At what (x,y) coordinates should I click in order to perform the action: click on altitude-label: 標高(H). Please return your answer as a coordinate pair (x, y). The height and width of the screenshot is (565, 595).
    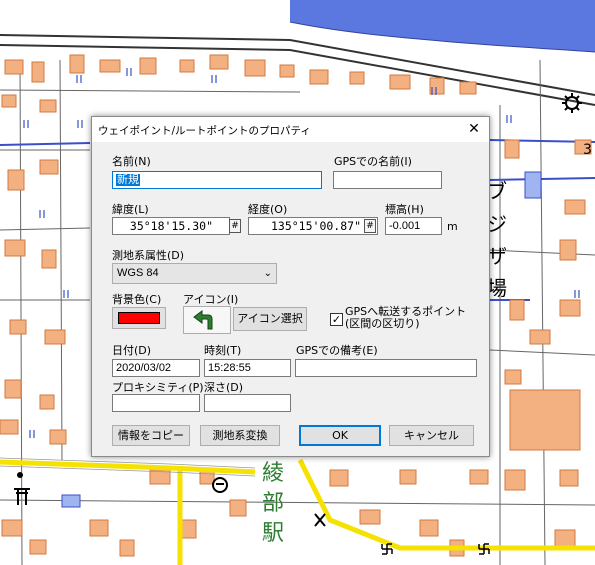
    Looking at the image, I should click on (404, 209).